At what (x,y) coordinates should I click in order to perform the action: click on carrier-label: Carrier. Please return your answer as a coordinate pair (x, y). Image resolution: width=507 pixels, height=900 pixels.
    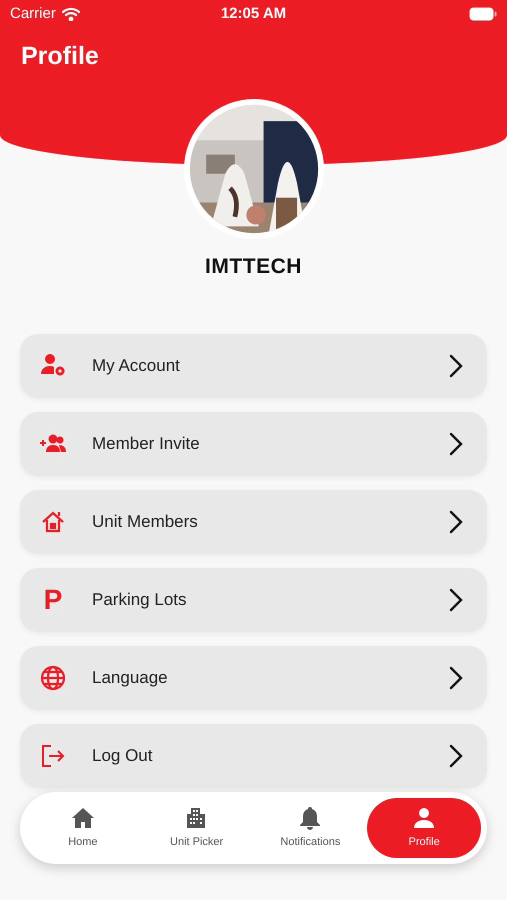
    Looking at the image, I should click on (33, 14).